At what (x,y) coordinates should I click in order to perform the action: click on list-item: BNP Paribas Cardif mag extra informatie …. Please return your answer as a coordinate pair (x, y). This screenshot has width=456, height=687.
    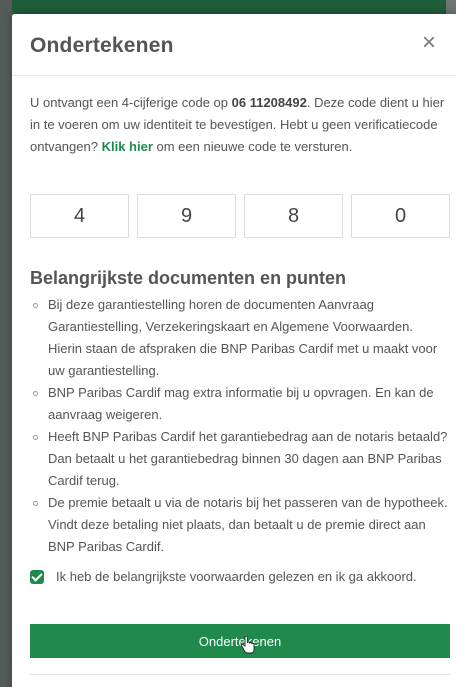
    Looking at the image, I should click on (240, 404).